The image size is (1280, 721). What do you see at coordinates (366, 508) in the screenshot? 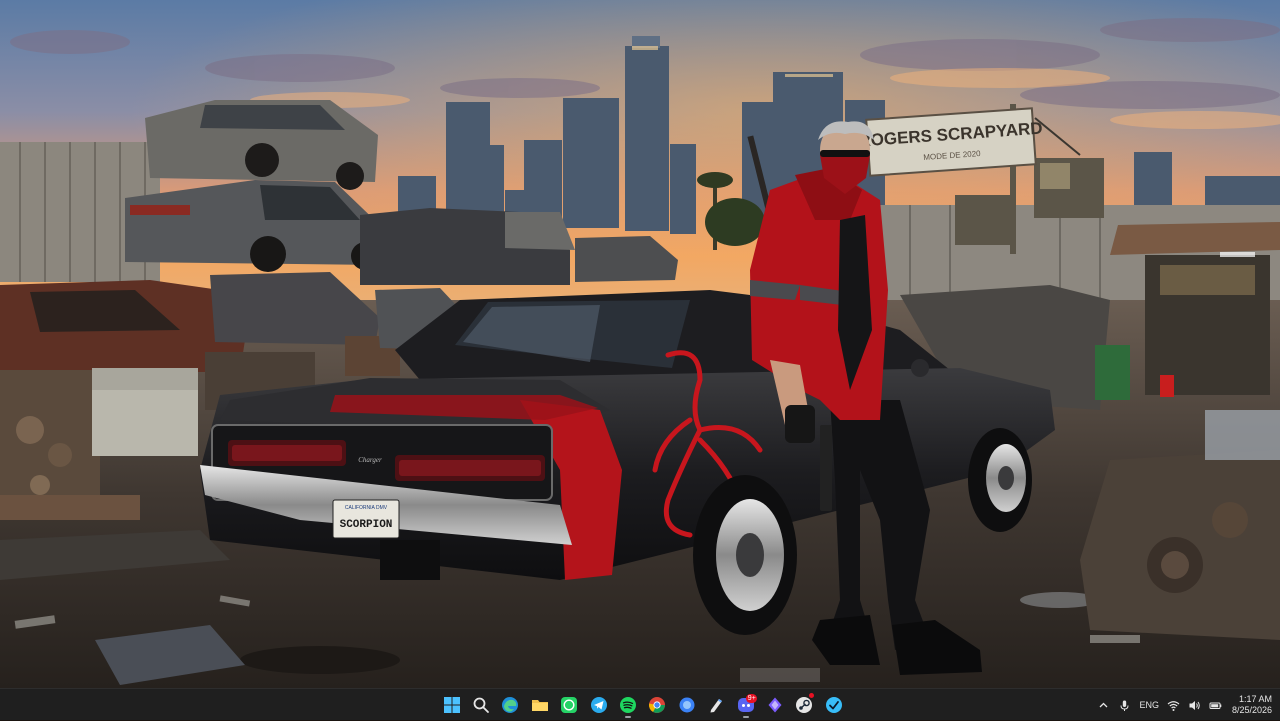
I see `plate-state: CALIFORNIA DMV` at bounding box center [366, 508].